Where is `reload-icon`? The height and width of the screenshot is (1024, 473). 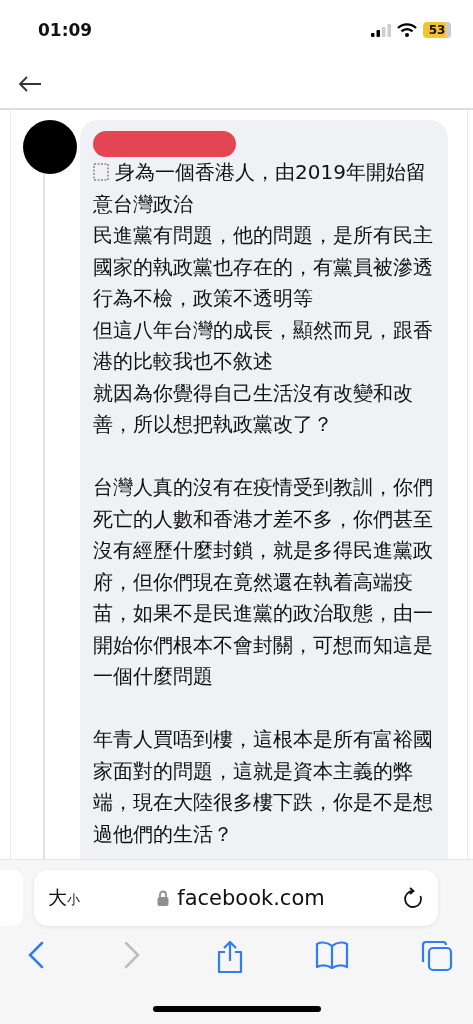 reload-icon is located at coordinates (413, 898).